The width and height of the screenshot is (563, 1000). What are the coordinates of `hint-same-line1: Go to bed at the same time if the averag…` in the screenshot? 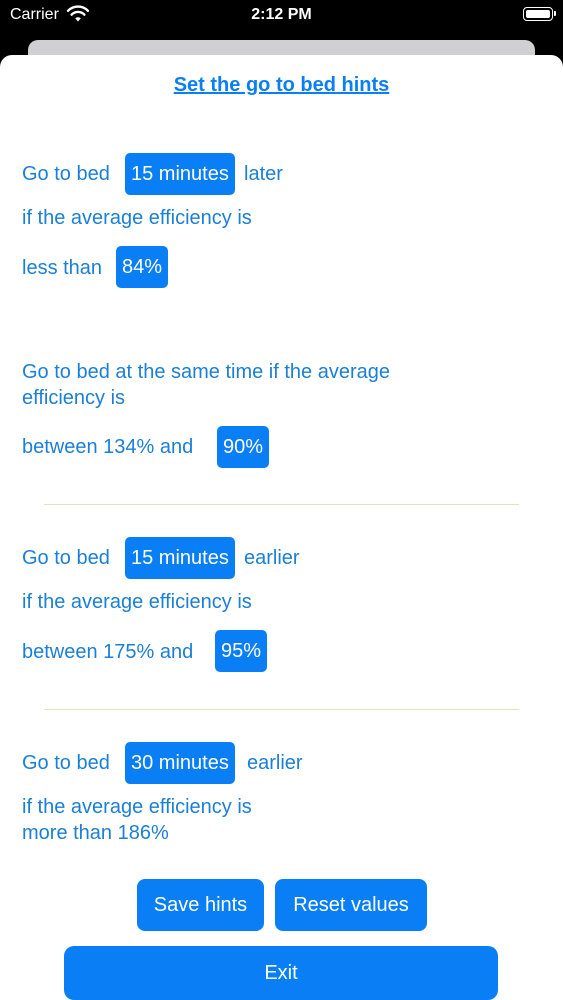 It's located at (206, 372).